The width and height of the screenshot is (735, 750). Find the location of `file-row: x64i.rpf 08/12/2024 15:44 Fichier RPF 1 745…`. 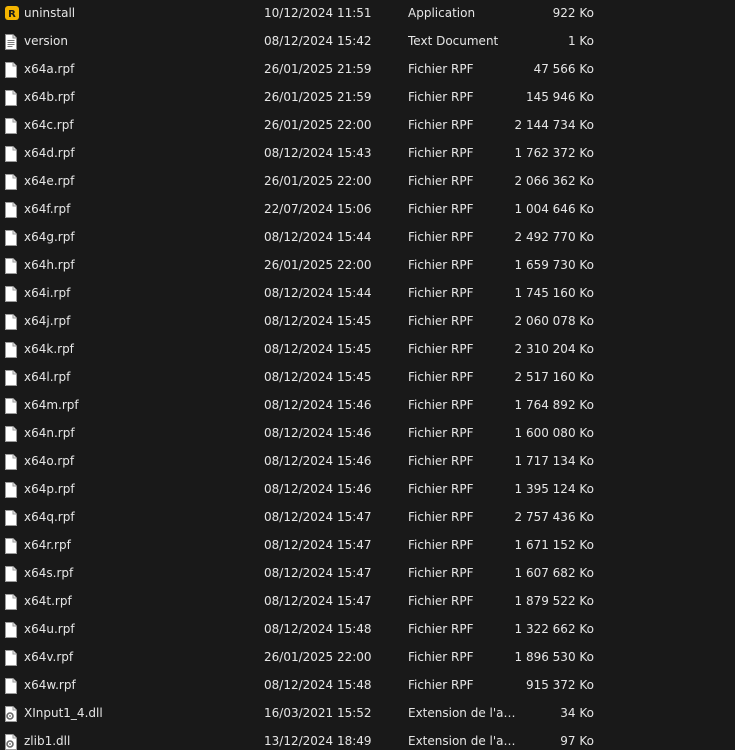

file-row: x64i.rpf 08/12/2024 15:44 Fichier RPF 1 745… is located at coordinates (367, 294).